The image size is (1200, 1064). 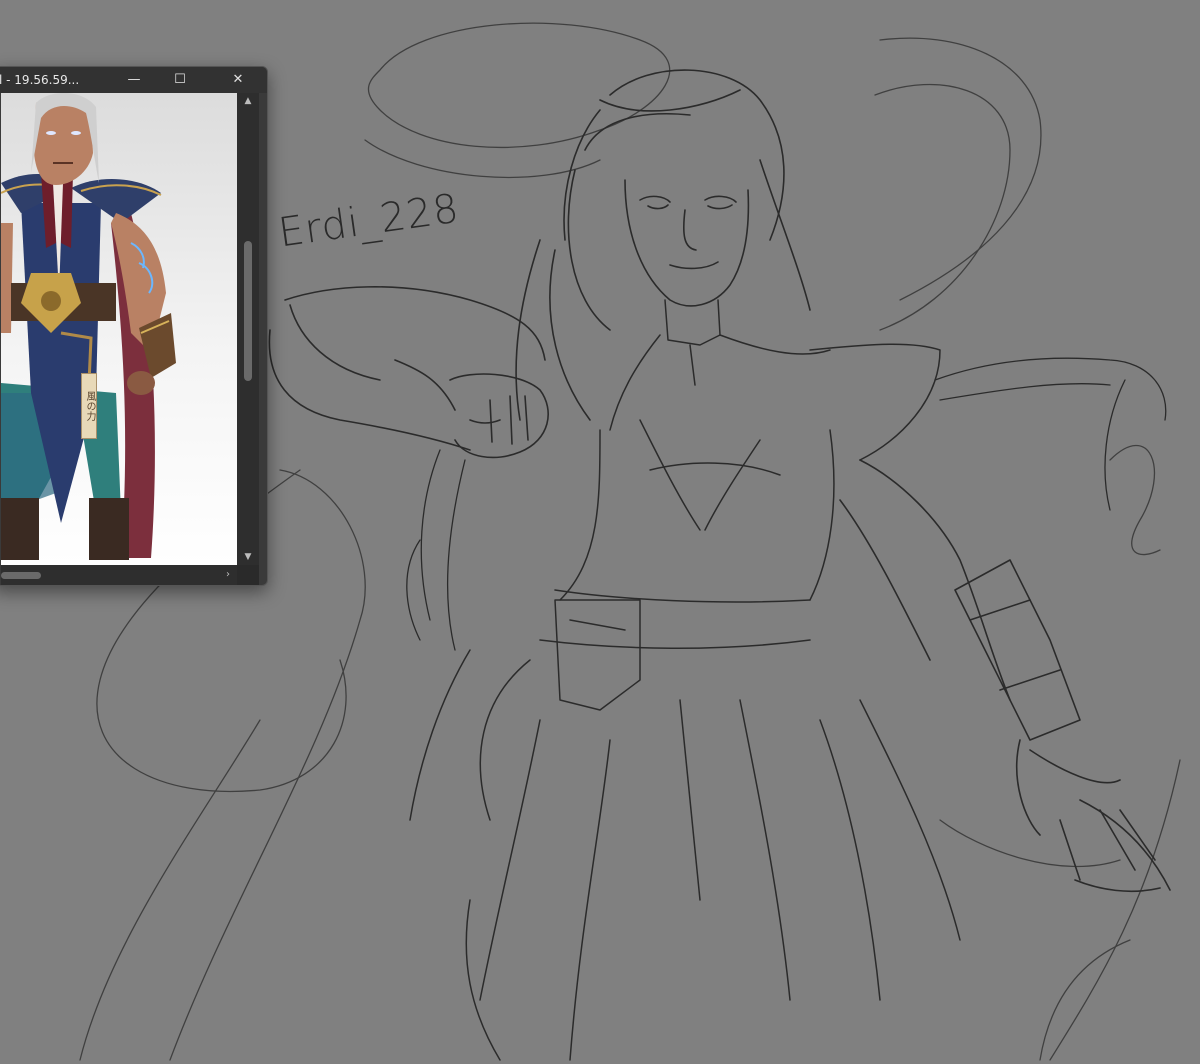 I want to click on reference-image-window: l - 19.56.59... — ☐ ✕ 風の力 ▲ ▼ ›, so click(x=134, y=326).